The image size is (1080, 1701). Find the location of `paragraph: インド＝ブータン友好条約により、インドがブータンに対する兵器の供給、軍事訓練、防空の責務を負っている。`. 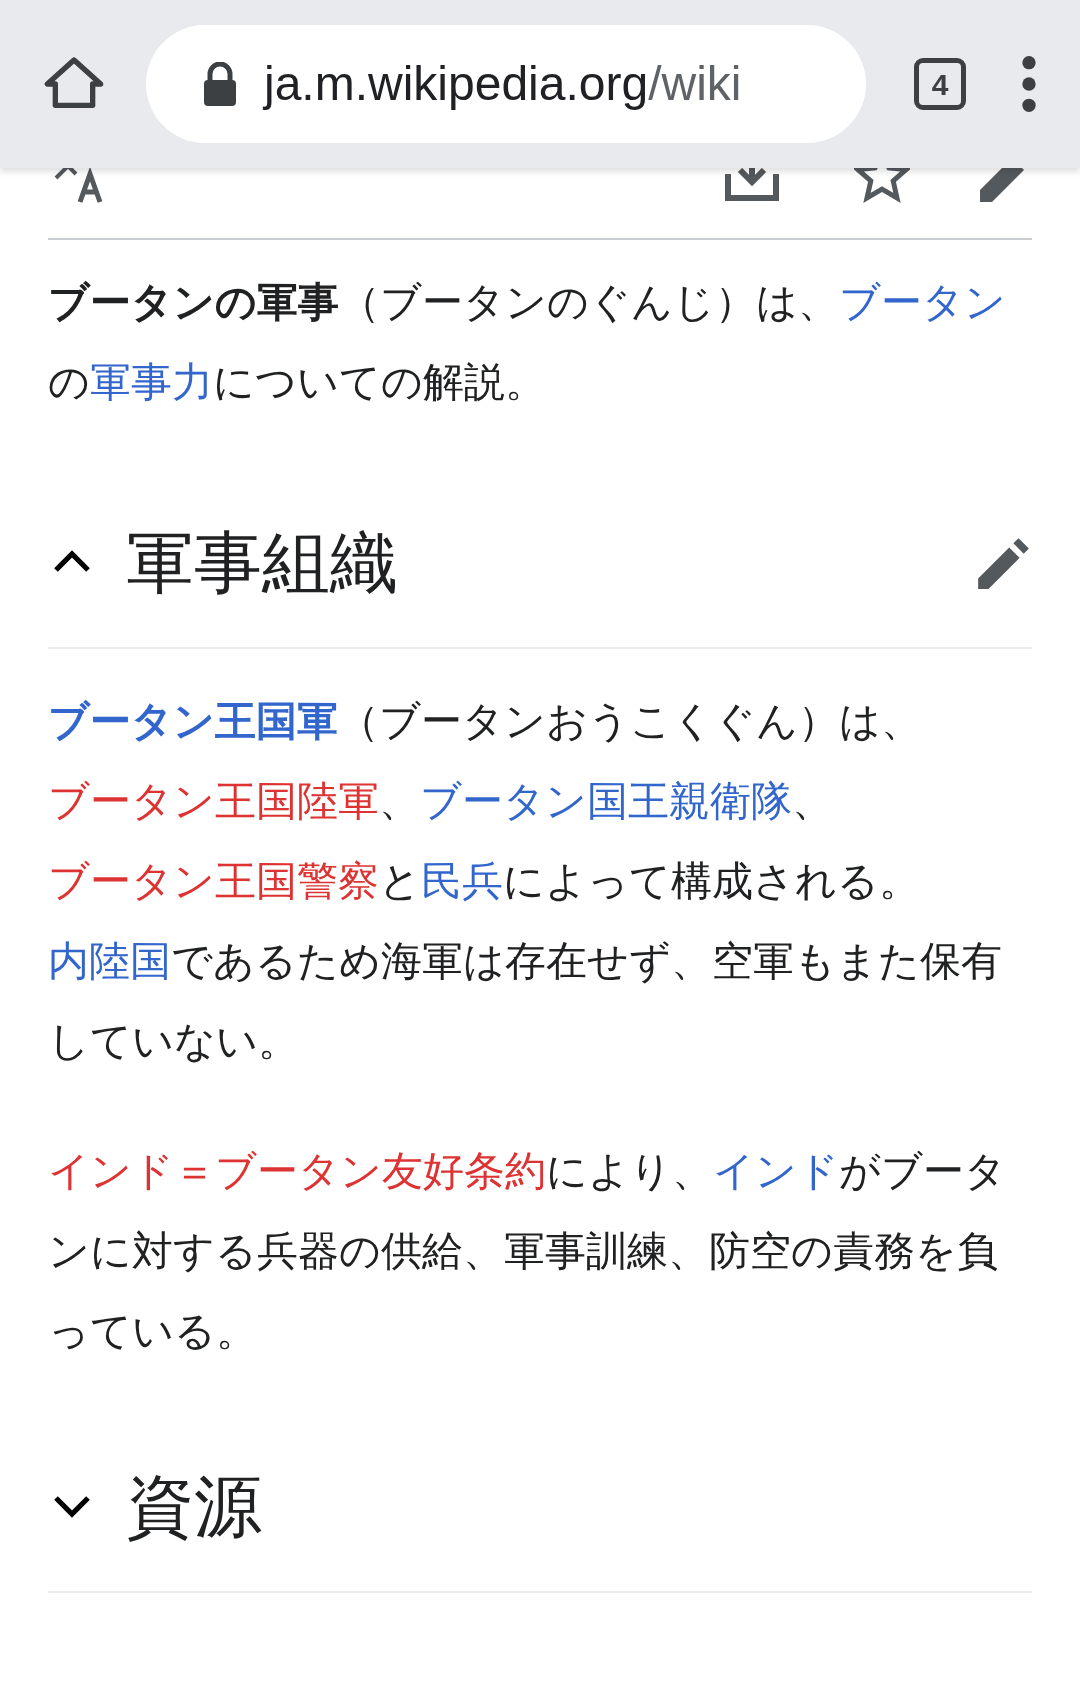

paragraph: インド＝ブータン友好条約により、インドがブータンに対する兵器の供給、軍事訓練、防空の責務を負っている。 is located at coordinates (527, 1251).